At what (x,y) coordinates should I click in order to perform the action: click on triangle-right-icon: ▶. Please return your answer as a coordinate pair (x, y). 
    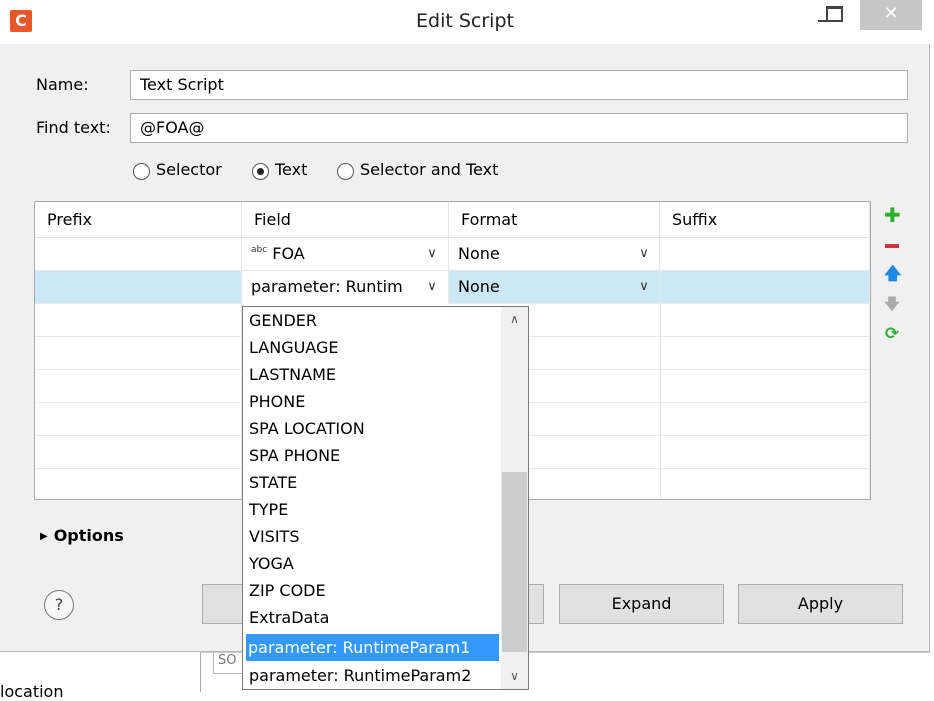
    Looking at the image, I should click on (44, 536).